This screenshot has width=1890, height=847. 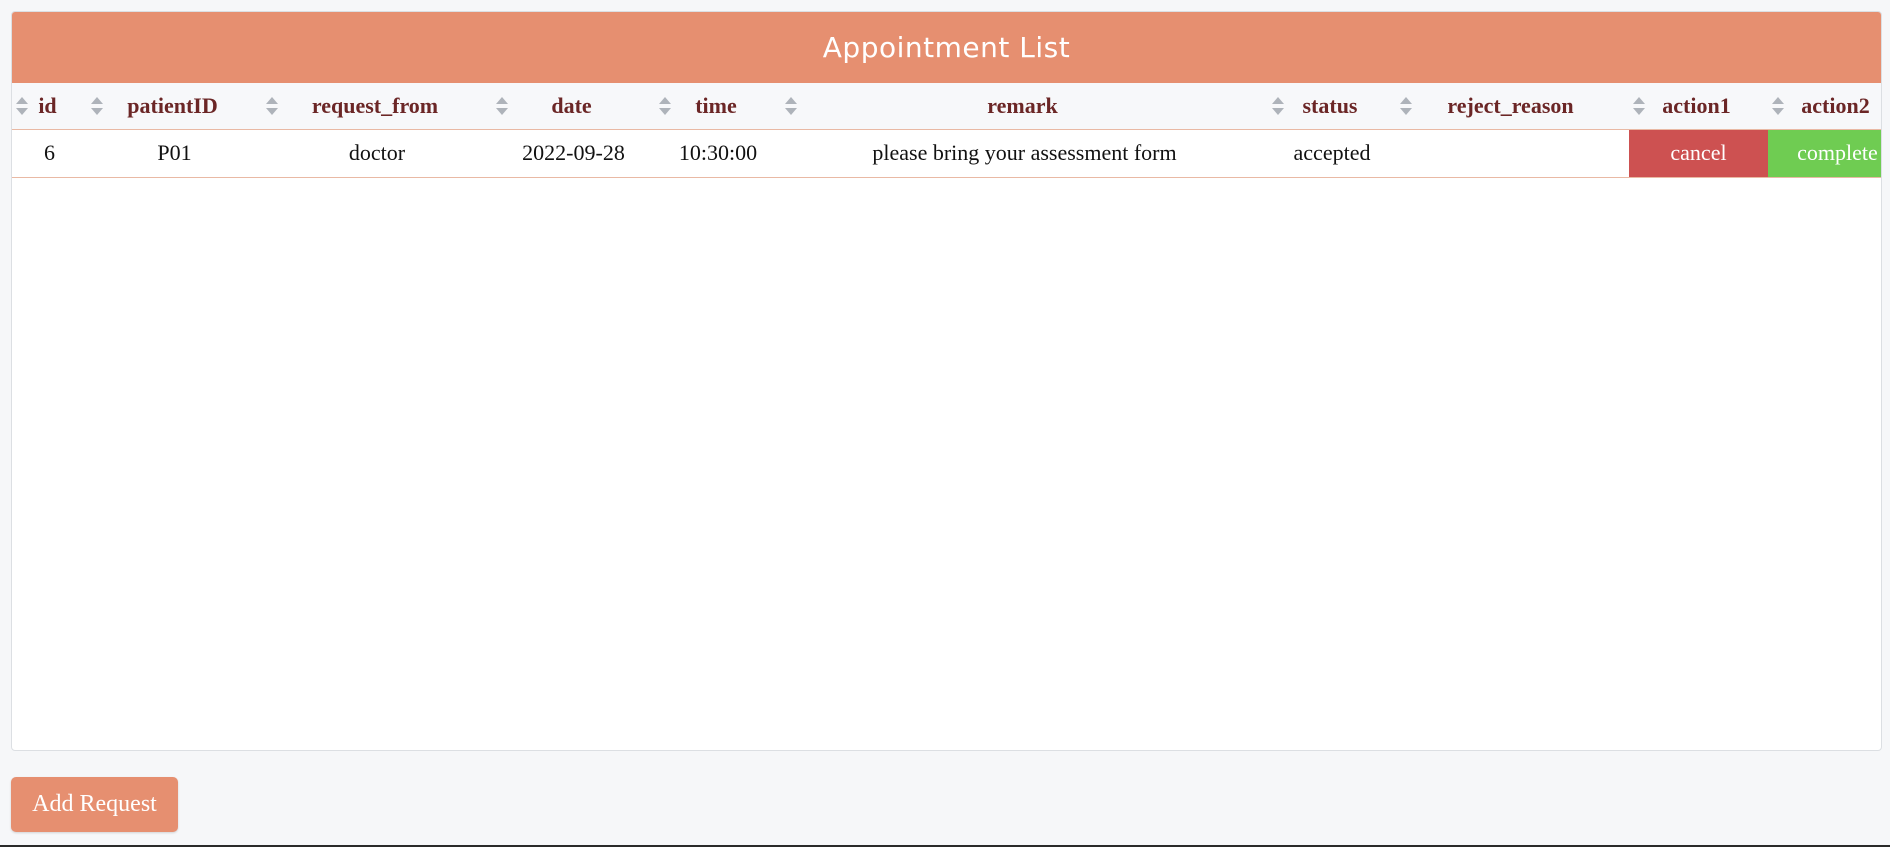 What do you see at coordinates (1512, 153) in the screenshot?
I see `cell-reject-reason` at bounding box center [1512, 153].